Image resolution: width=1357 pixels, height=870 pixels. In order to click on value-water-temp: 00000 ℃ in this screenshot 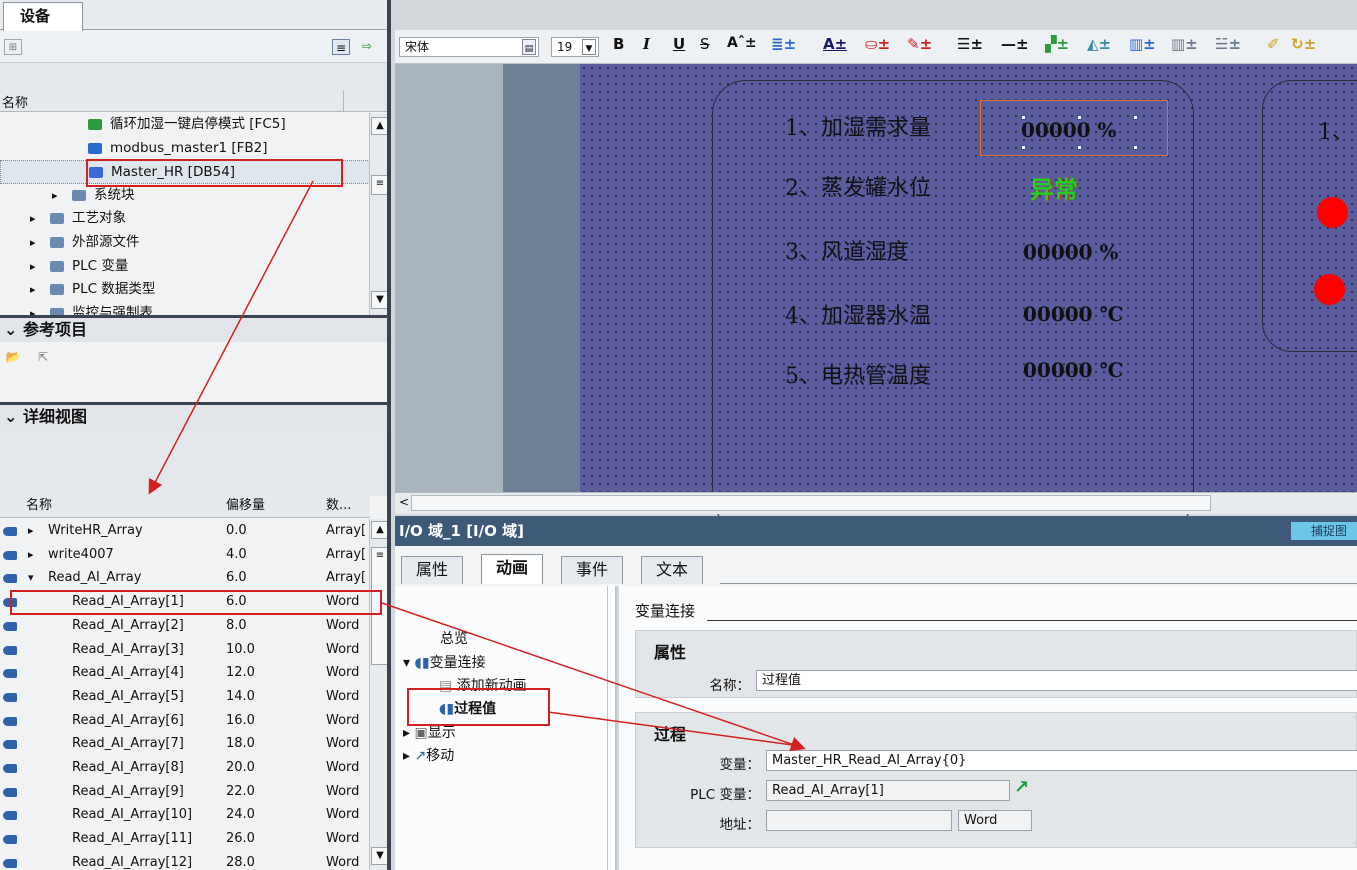, I will do `click(1073, 314)`.